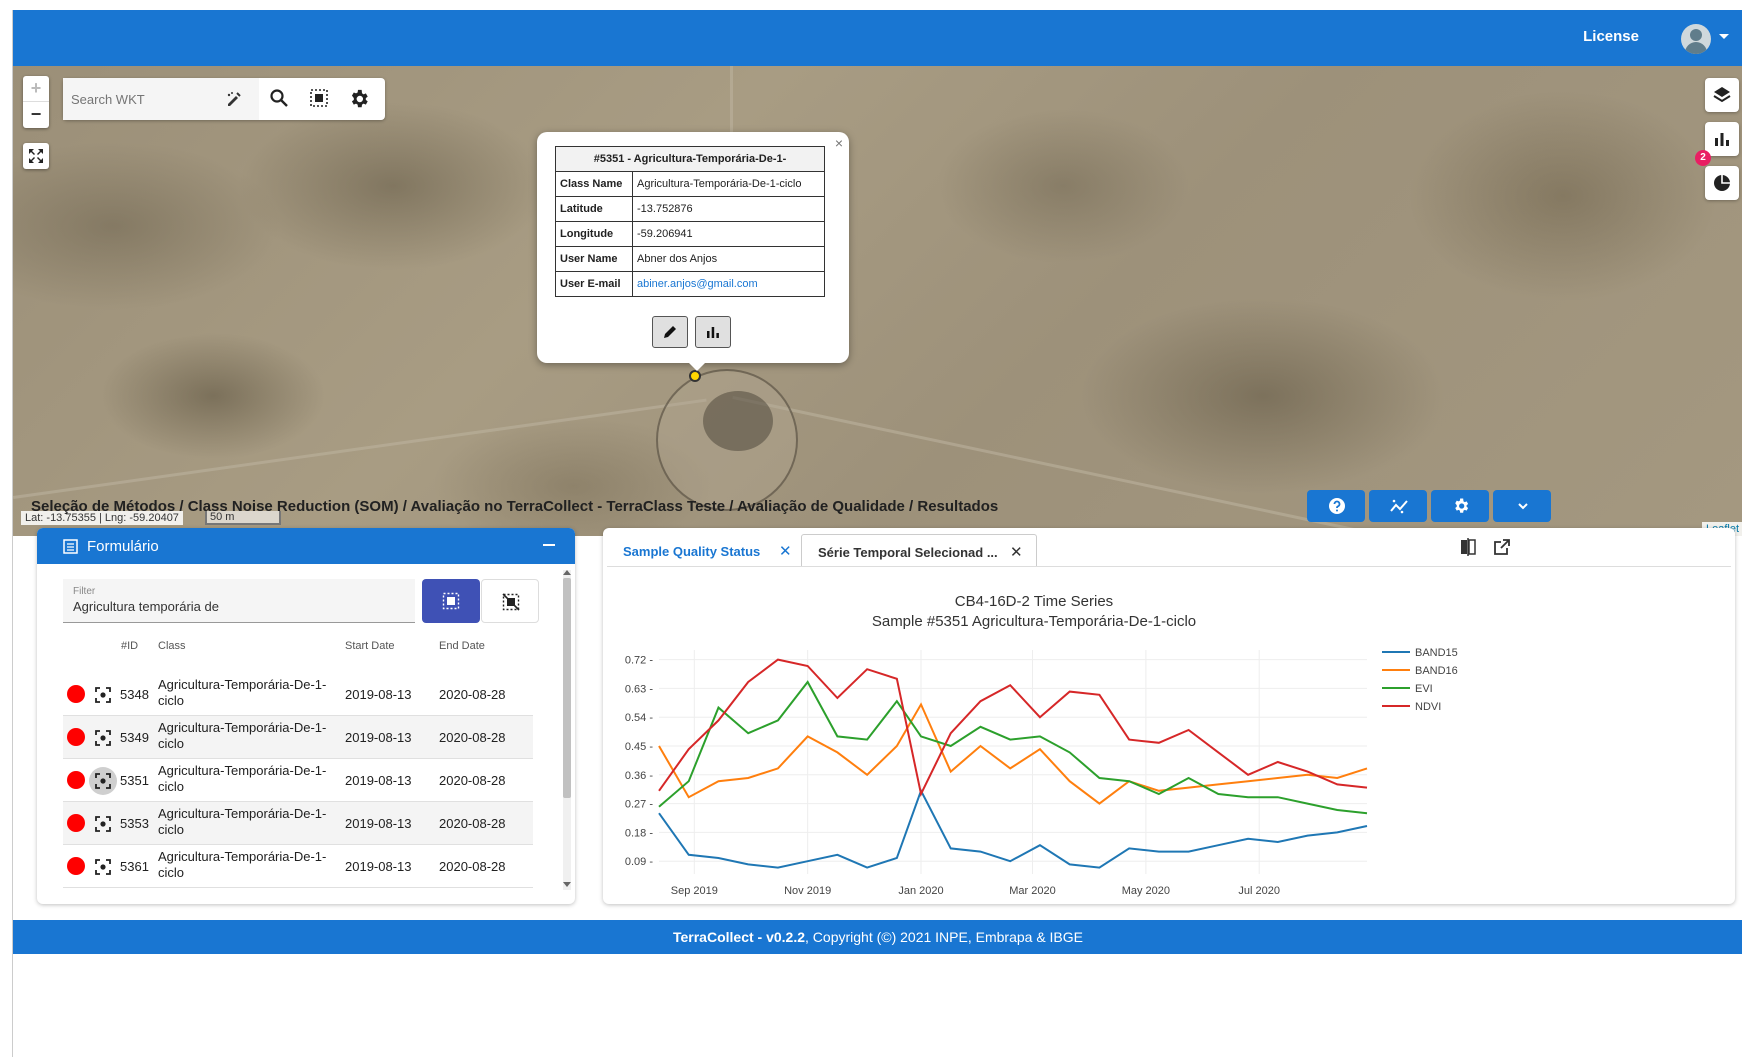  I want to click on bar-chart-icon, so click(1722, 139).